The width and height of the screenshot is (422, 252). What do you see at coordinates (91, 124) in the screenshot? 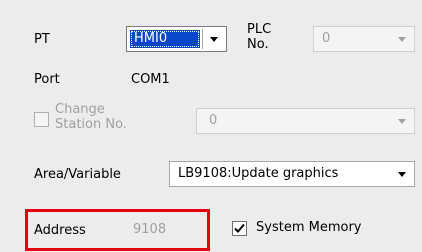
I see `change-station-label-line2: Station No.` at bounding box center [91, 124].